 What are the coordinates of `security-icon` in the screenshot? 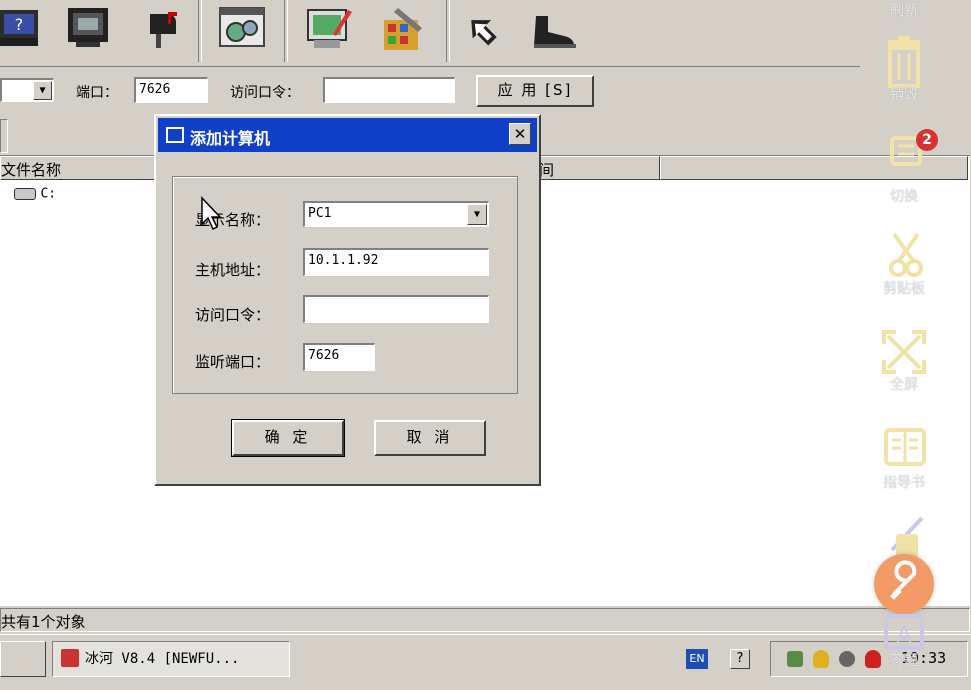 It's located at (847, 659).